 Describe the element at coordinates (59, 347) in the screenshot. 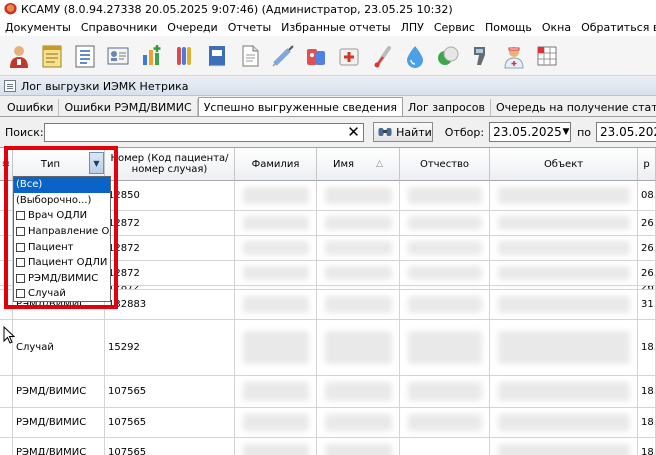

I see `cell-type: Случай` at that location.